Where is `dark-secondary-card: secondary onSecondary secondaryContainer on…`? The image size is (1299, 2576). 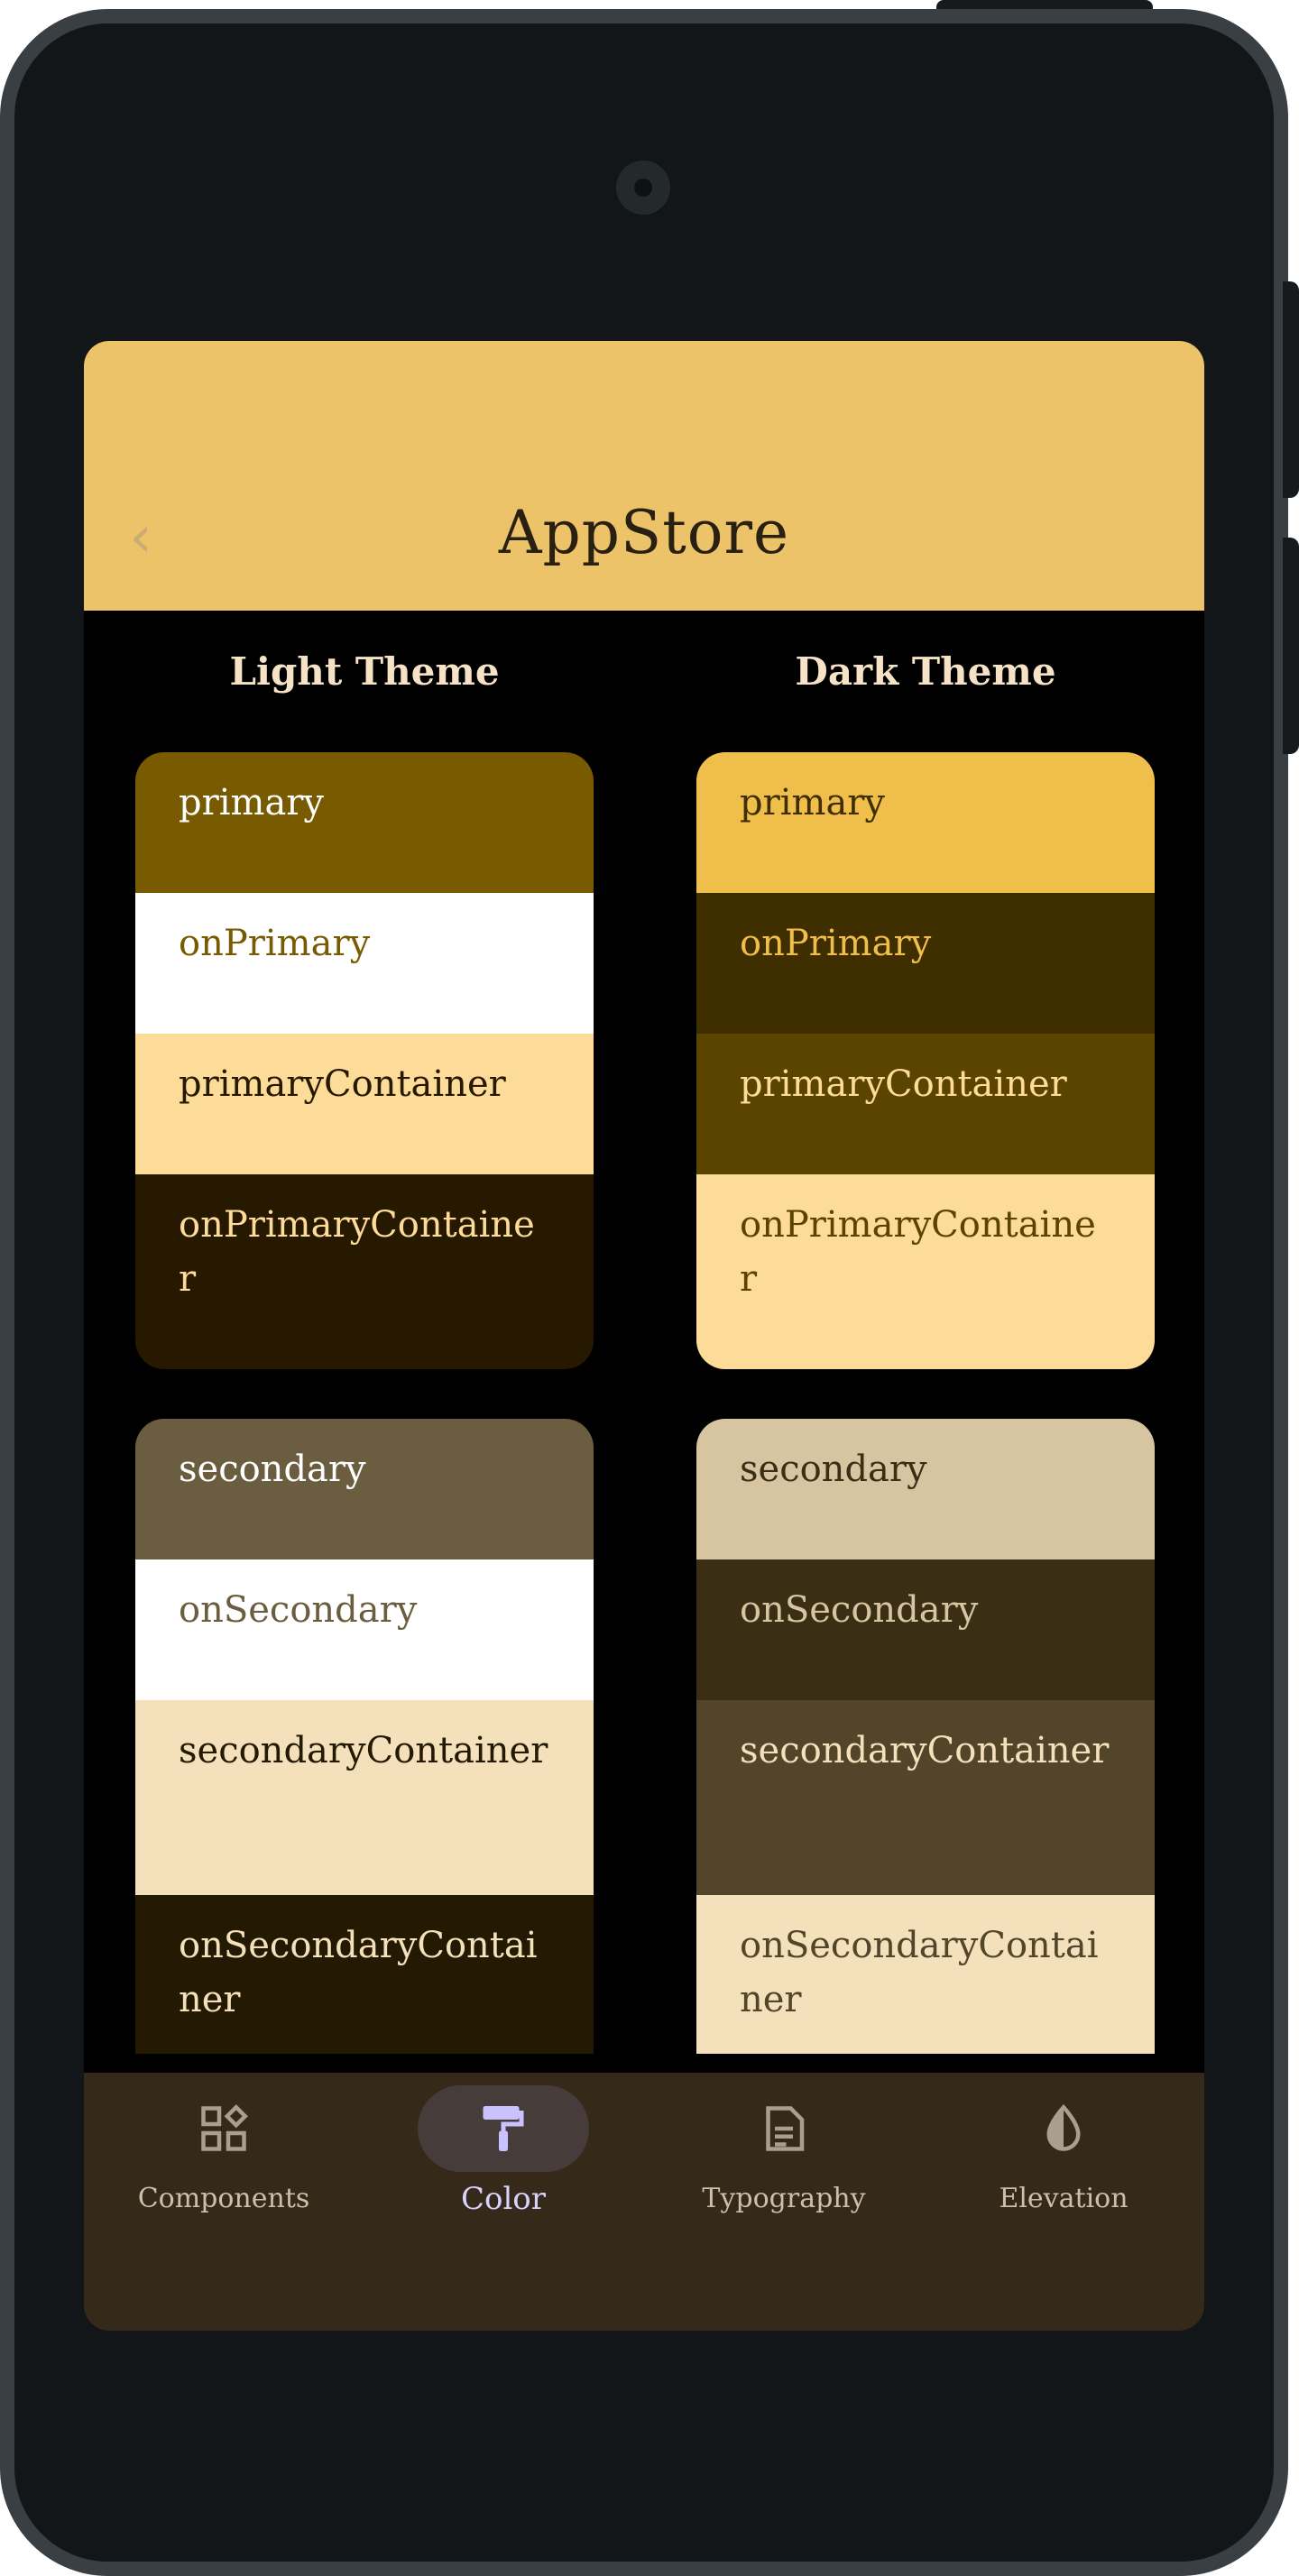
dark-secondary-card: secondary onSecondary secondaryContainer on… is located at coordinates (925, 1736).